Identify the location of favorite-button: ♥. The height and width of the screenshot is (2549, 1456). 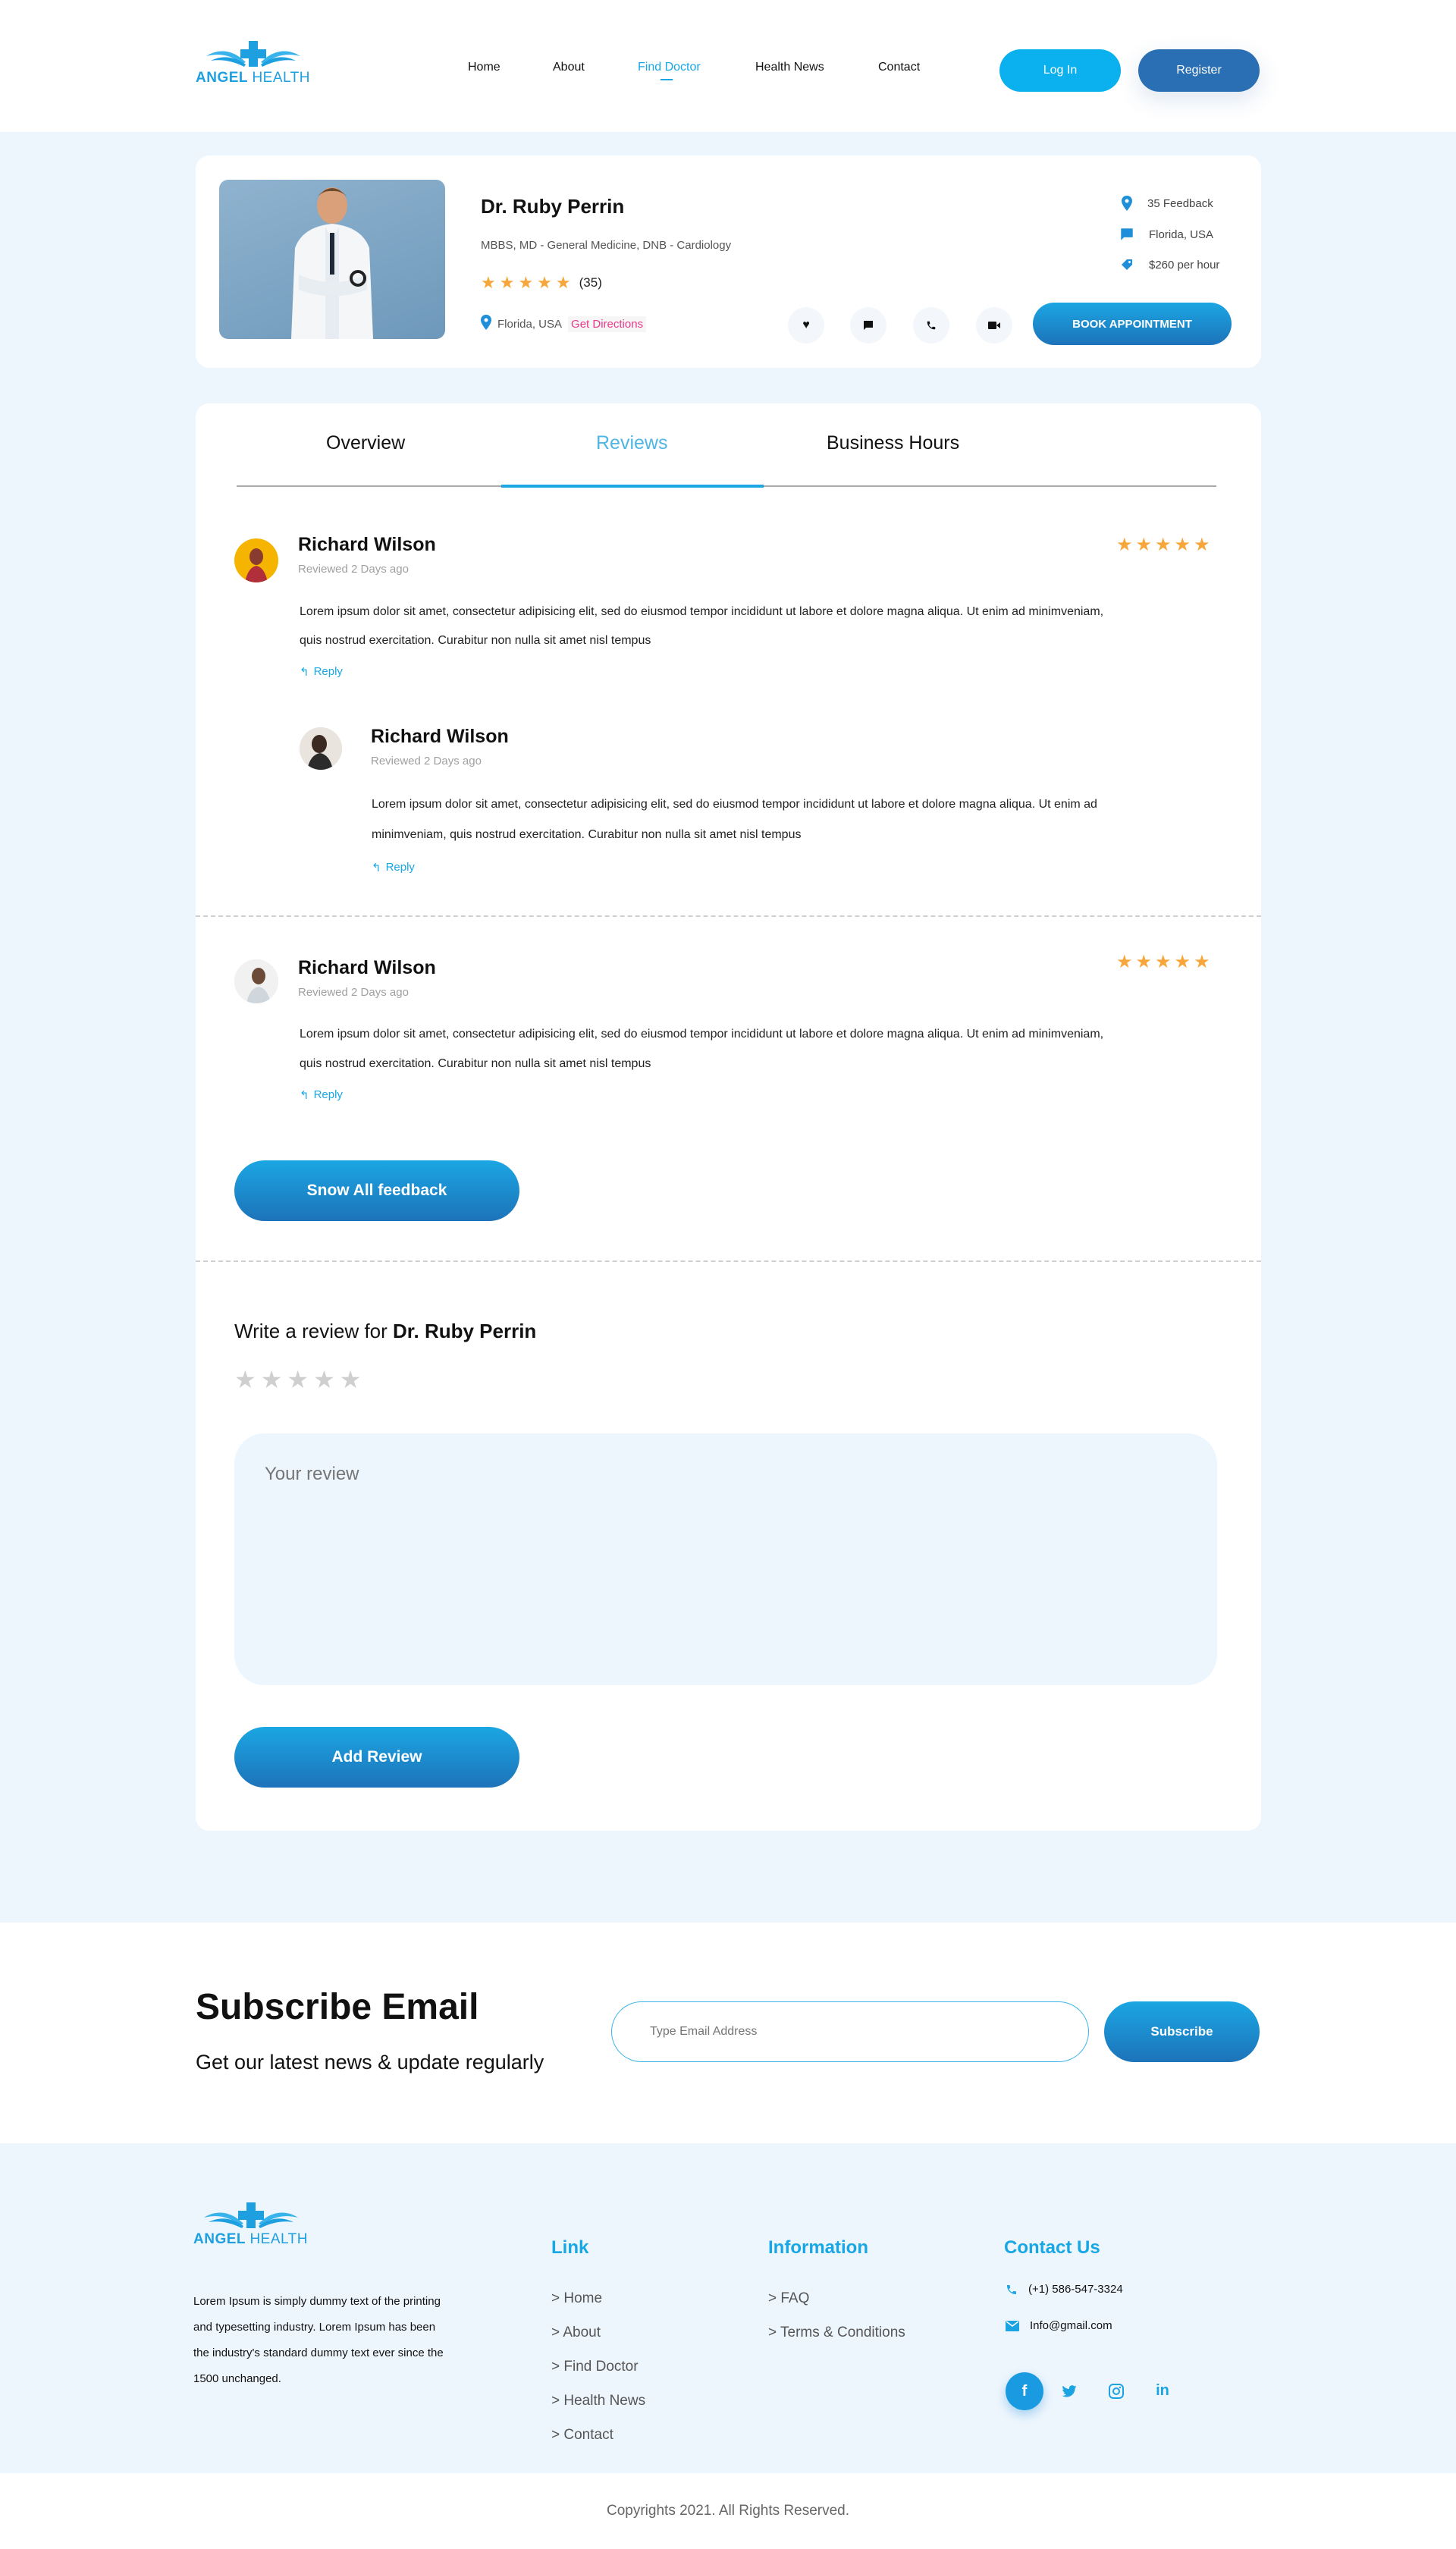
(806, 325).